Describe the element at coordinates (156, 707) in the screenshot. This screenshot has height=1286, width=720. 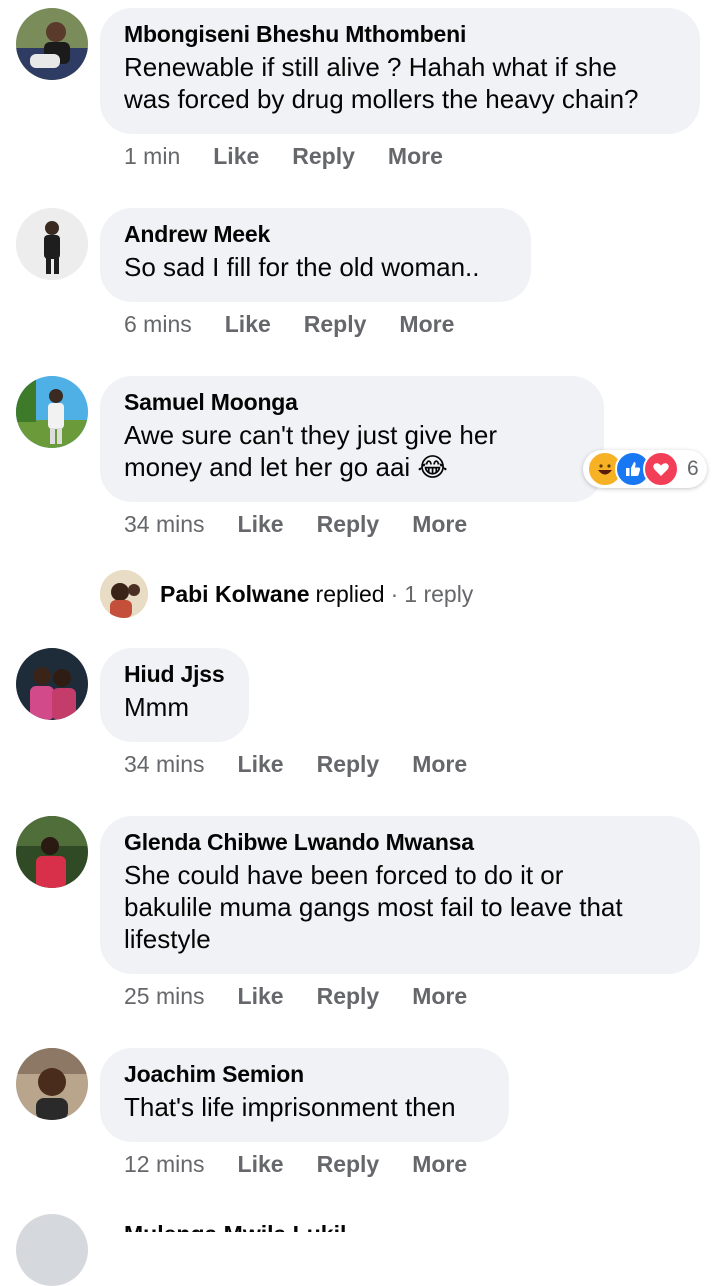
I see `comment-text: Mmm` at that location.